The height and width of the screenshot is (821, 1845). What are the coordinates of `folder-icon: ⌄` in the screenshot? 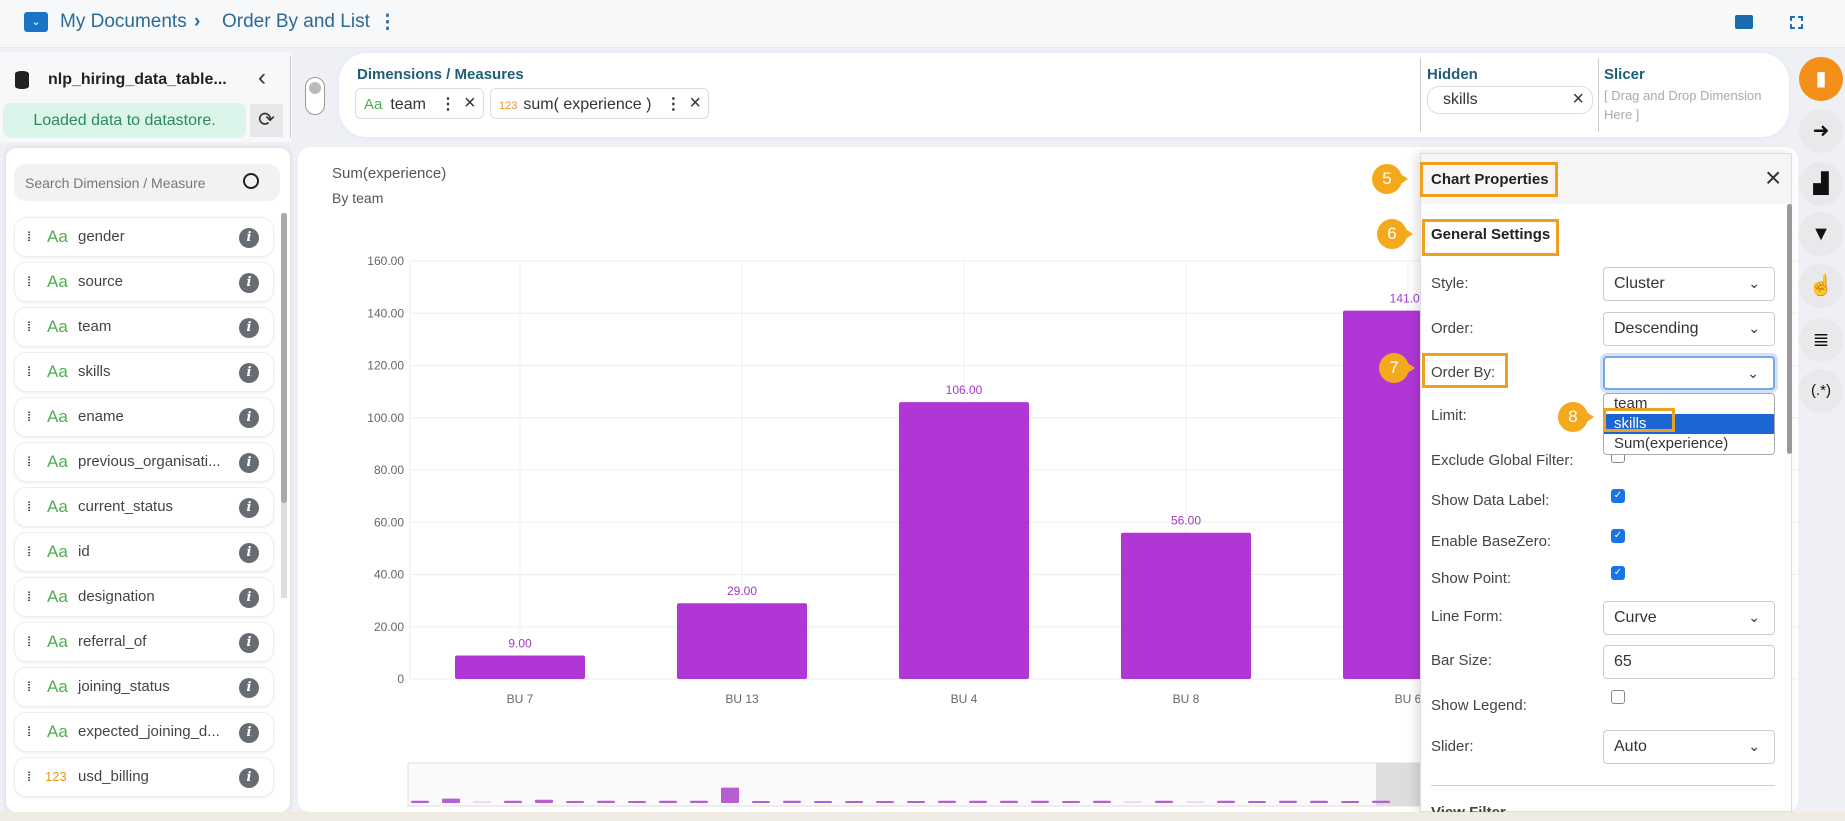 It's located at (36, 22).